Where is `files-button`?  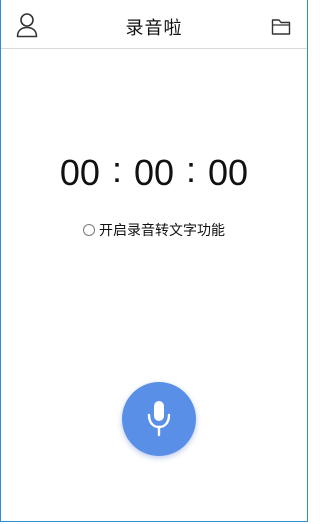
files-button is located at coordinates (281, 27).